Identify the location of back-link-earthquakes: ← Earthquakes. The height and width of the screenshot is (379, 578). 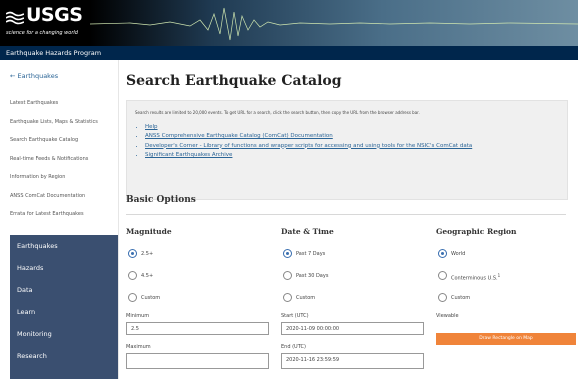
(34, 76).